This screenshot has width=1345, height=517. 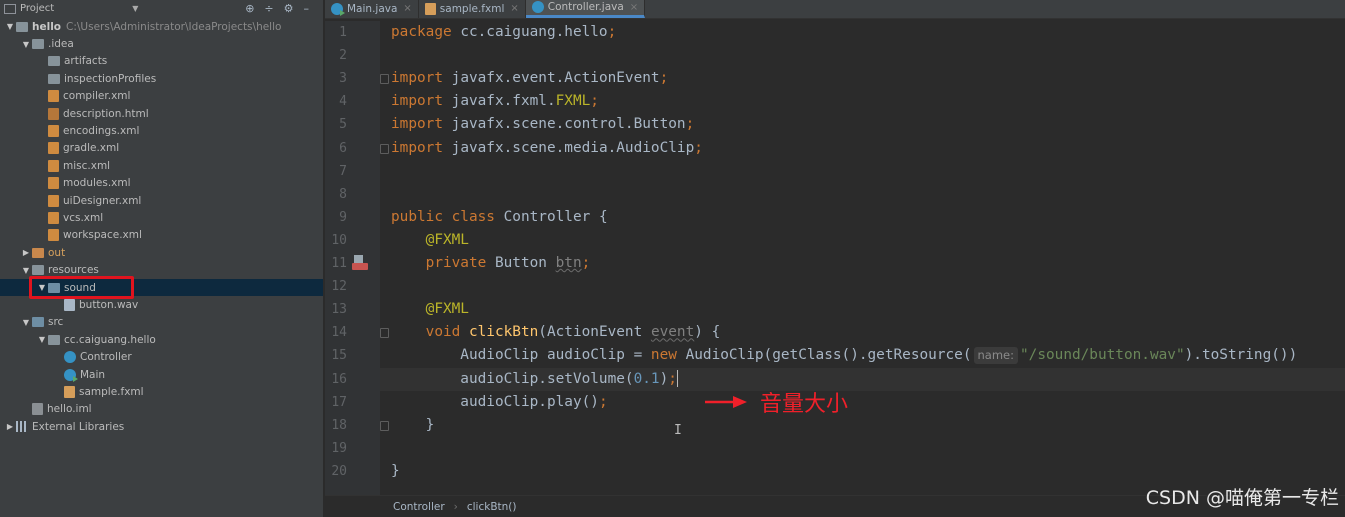 I want to click on code-line: @FXML, so click(x=430, y=309).